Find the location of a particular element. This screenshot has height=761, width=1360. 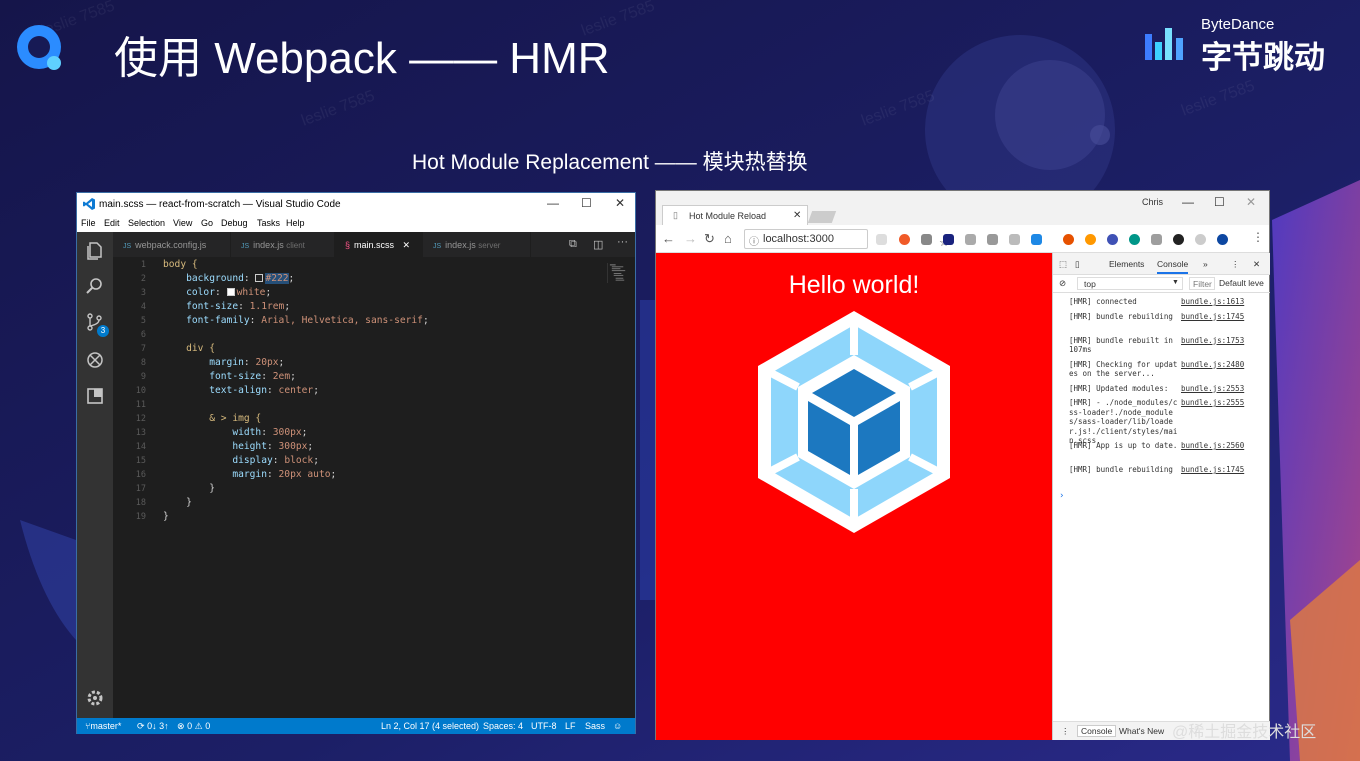

filter-input: Filter is located at coordinates (1202, 283).